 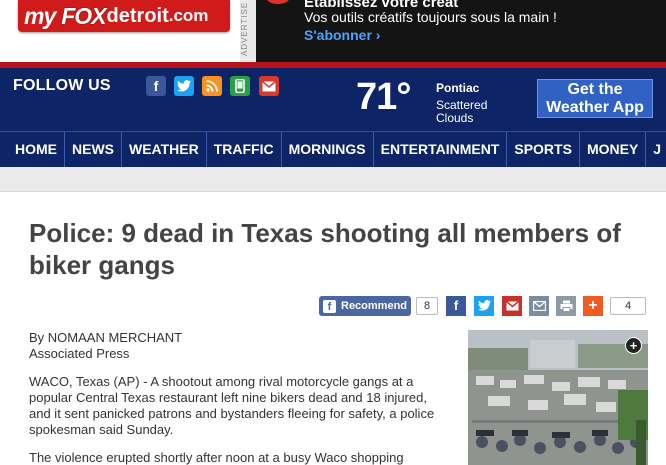 What do you see at coordinates (40, 15) in the screenshot?
I see `logo-my: my` at bounding box center [40, 15].